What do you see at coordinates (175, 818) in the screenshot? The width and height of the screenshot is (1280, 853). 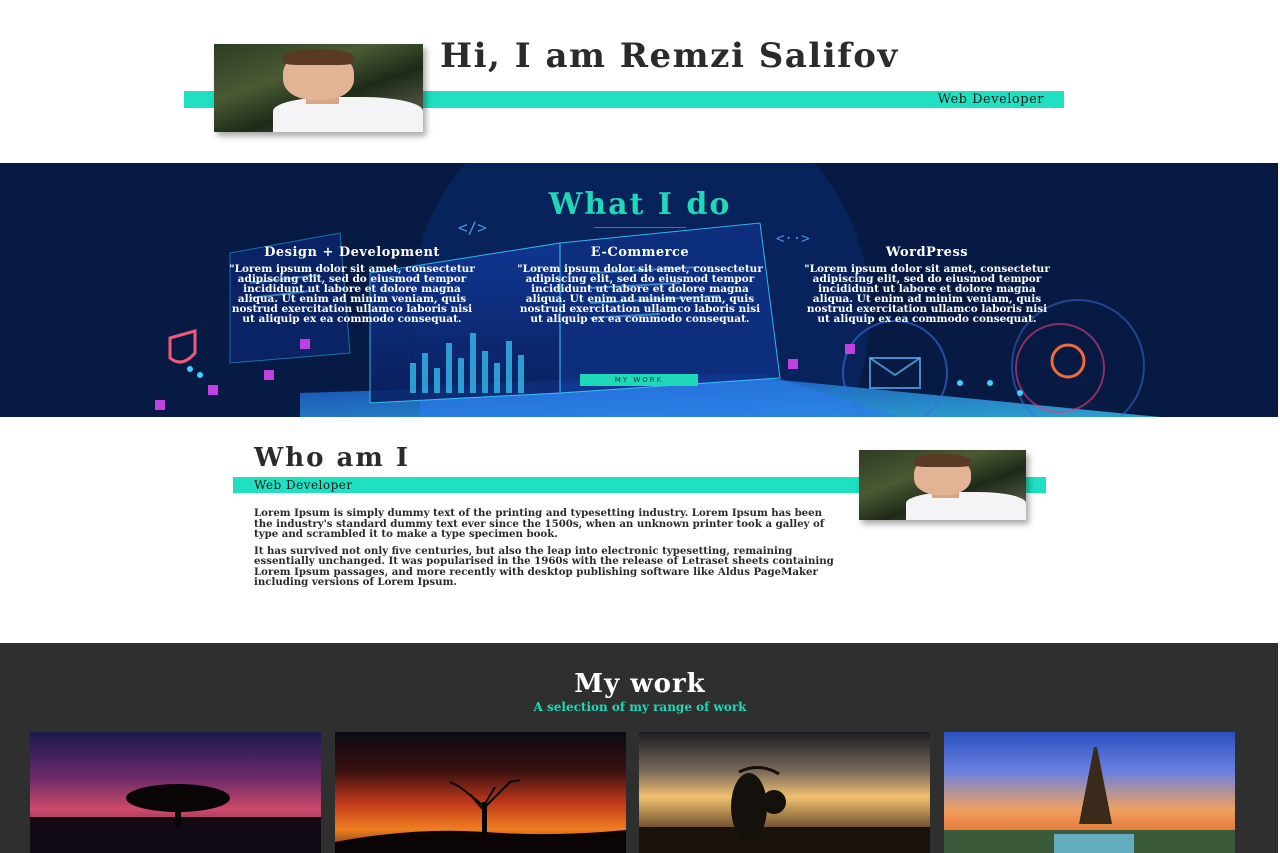 I see `tree-silhouette-image` at bounding box center [175, 818].